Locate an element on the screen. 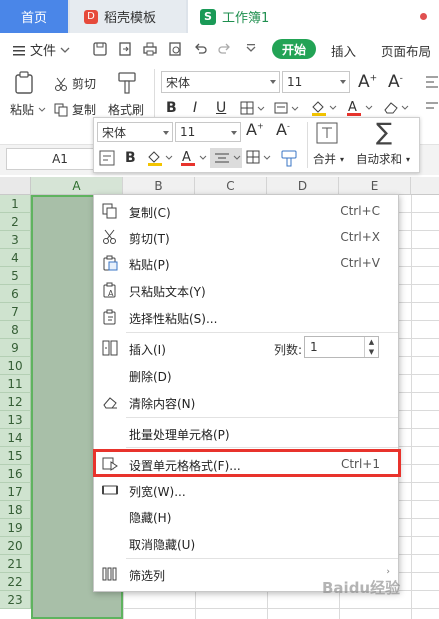  tab-page-layout: 页面布局 is located at coordinates (406, 50).